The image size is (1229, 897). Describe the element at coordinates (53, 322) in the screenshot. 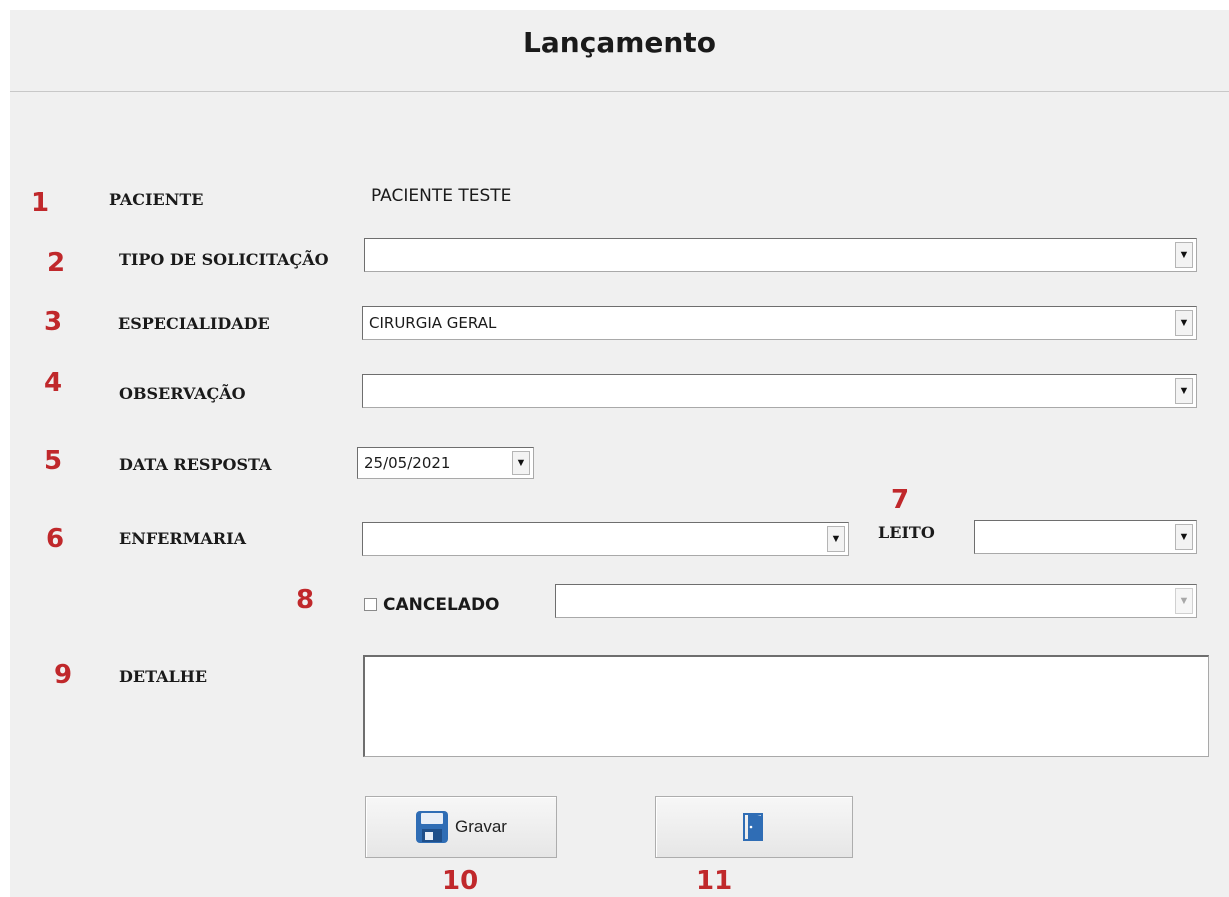

I see `marker-3: 3` at that location.